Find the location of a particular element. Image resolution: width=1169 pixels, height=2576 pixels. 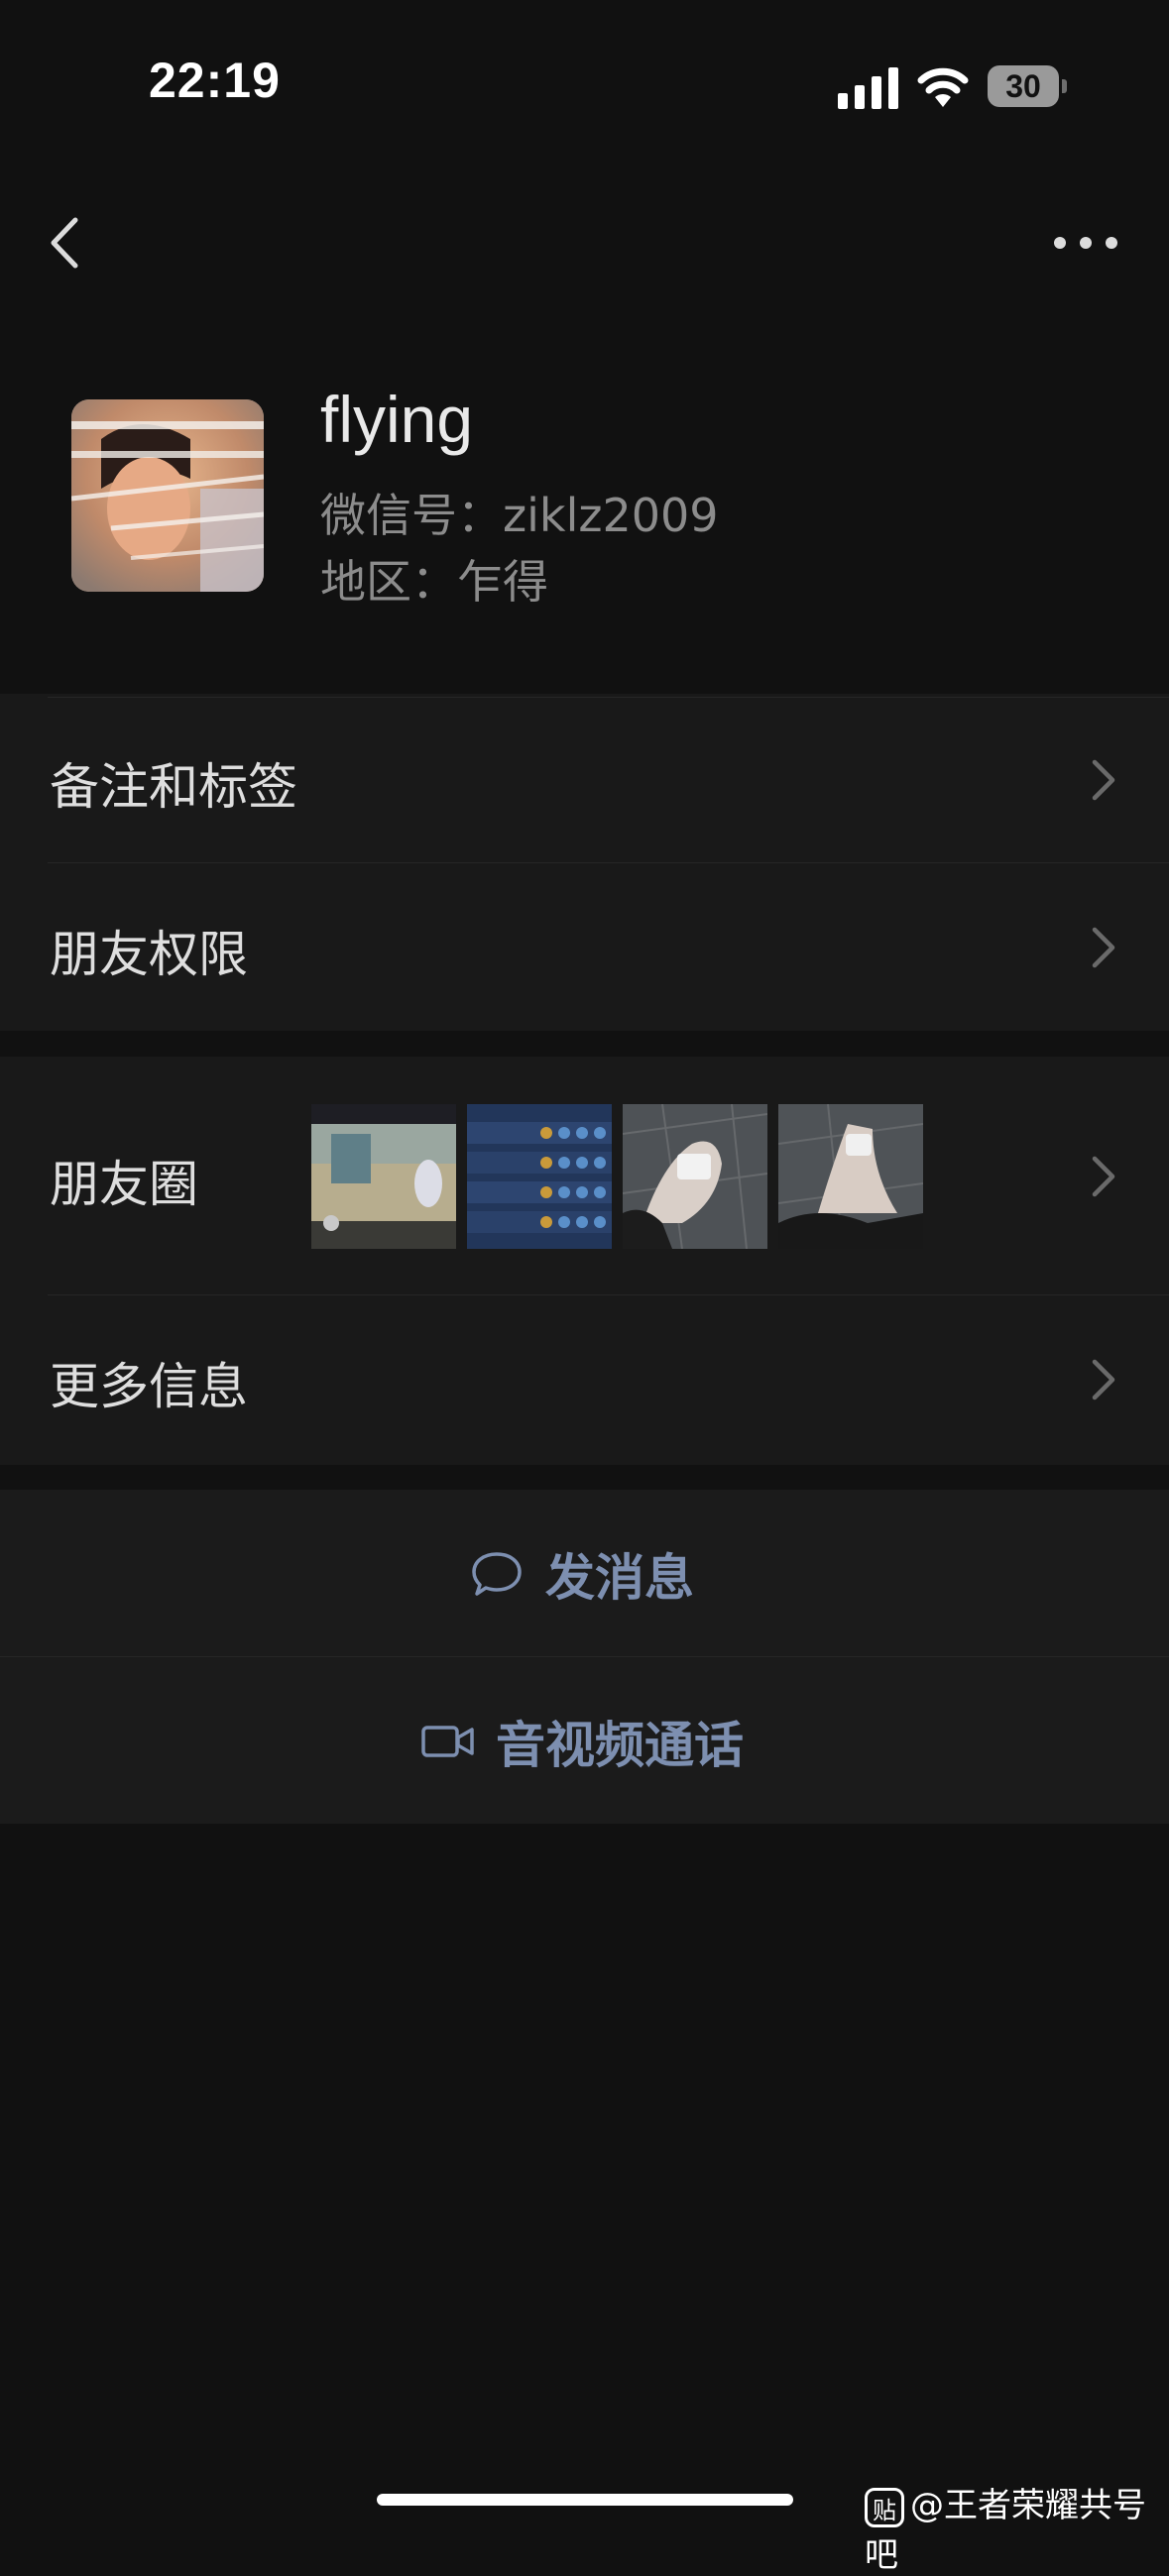

more-info-label: 更多信息 is located at coordinates (149, 1386).